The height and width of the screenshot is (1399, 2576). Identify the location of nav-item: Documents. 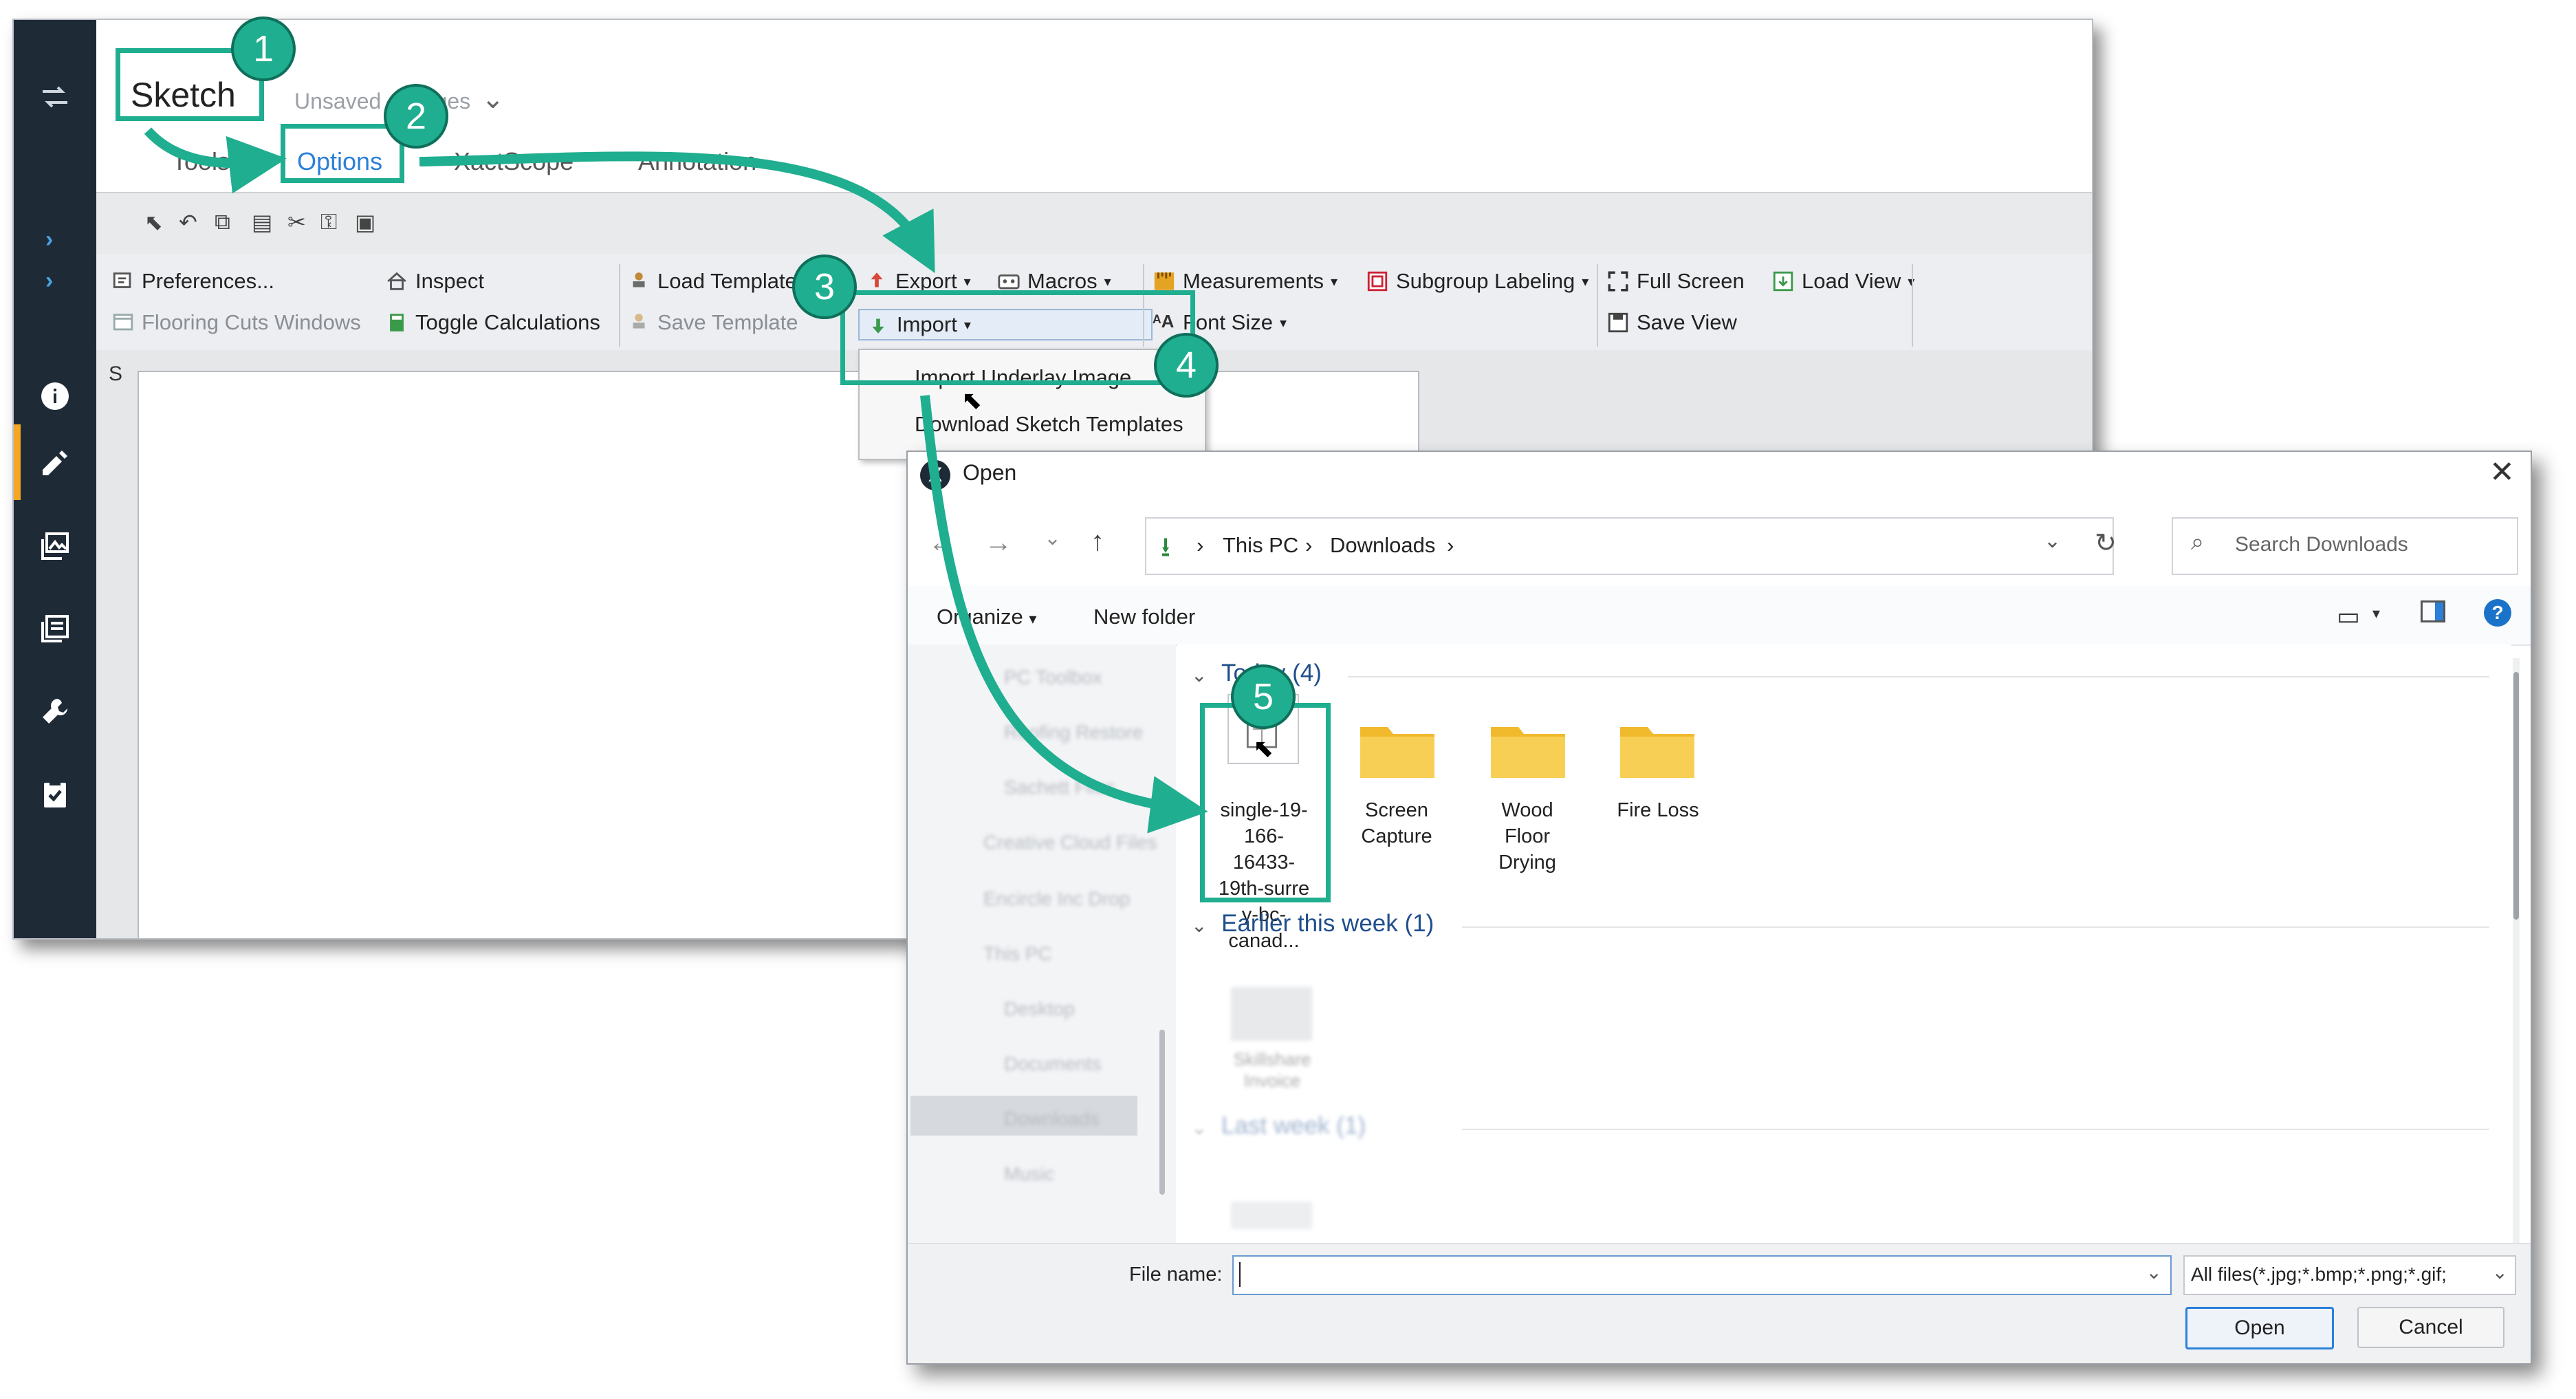
(1053, 1064).